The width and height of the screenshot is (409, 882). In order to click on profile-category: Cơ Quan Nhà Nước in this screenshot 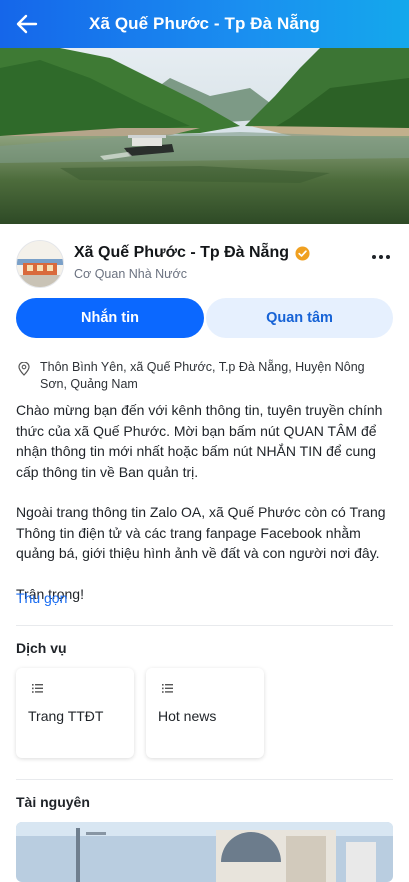, I will do `click(130, 274)`.